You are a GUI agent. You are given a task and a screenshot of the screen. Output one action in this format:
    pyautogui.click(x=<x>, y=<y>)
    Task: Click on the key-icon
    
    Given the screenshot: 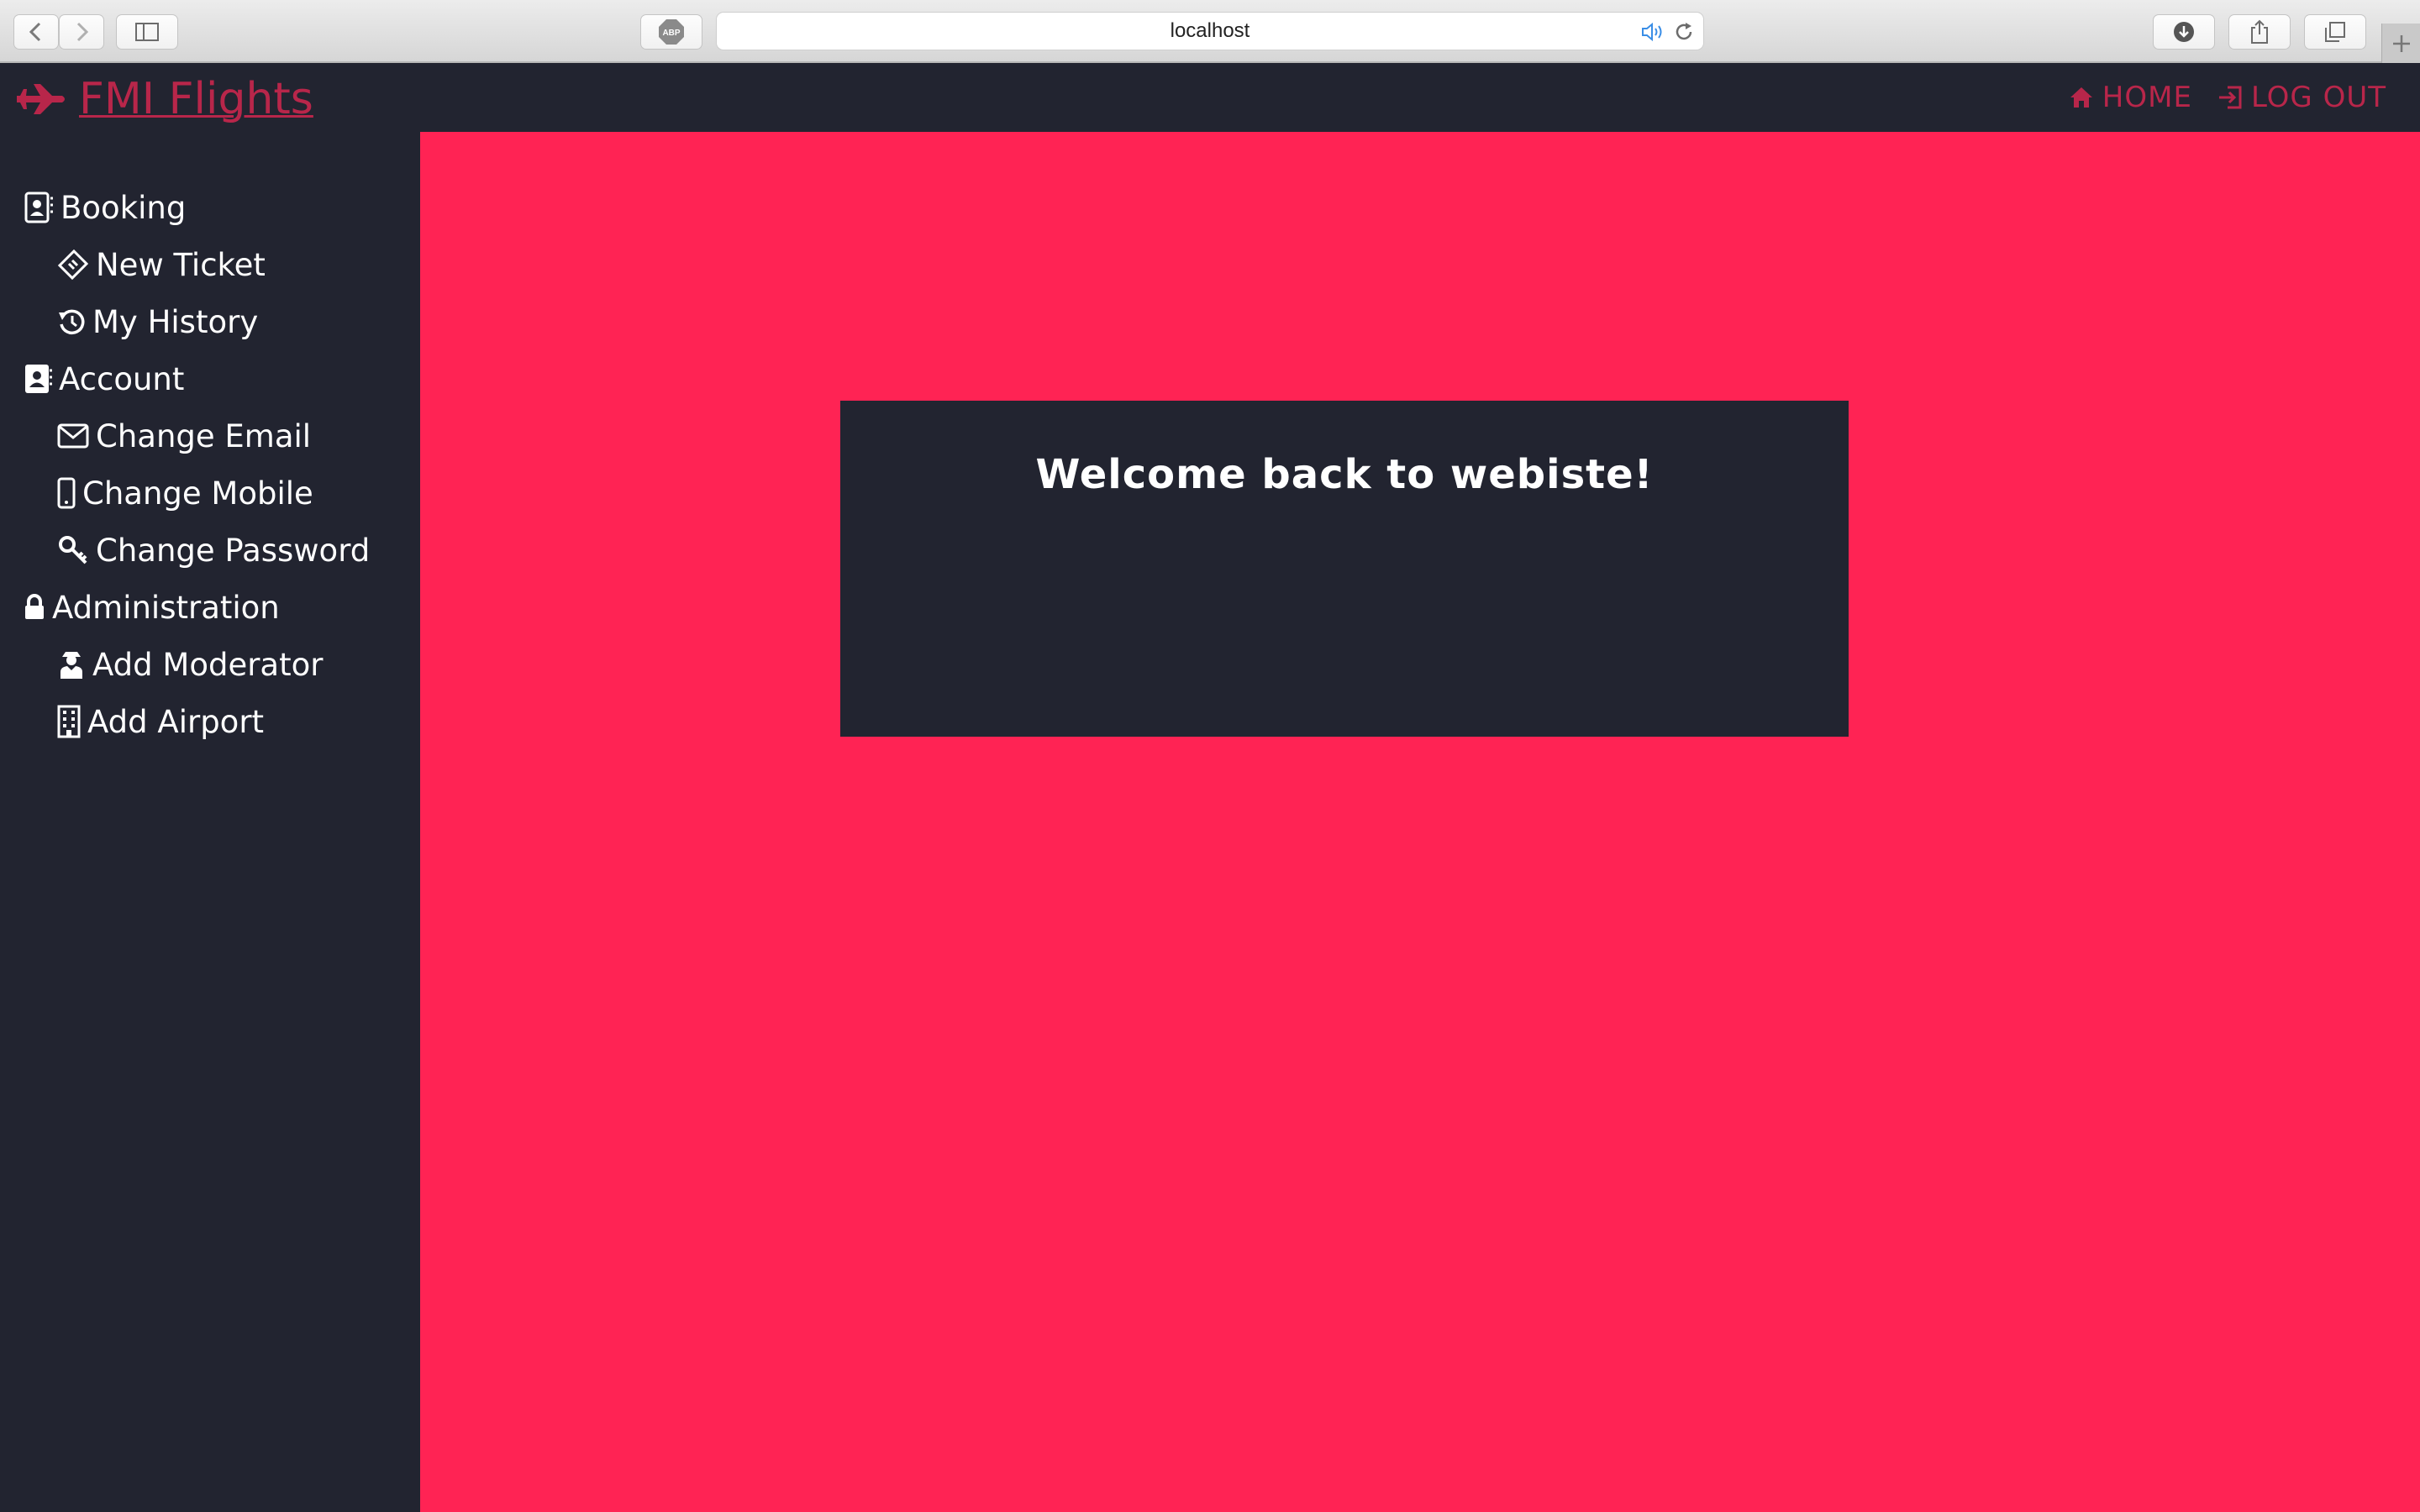 What is the action you would take?
    pyautogui.click(x=73, y=550)
    